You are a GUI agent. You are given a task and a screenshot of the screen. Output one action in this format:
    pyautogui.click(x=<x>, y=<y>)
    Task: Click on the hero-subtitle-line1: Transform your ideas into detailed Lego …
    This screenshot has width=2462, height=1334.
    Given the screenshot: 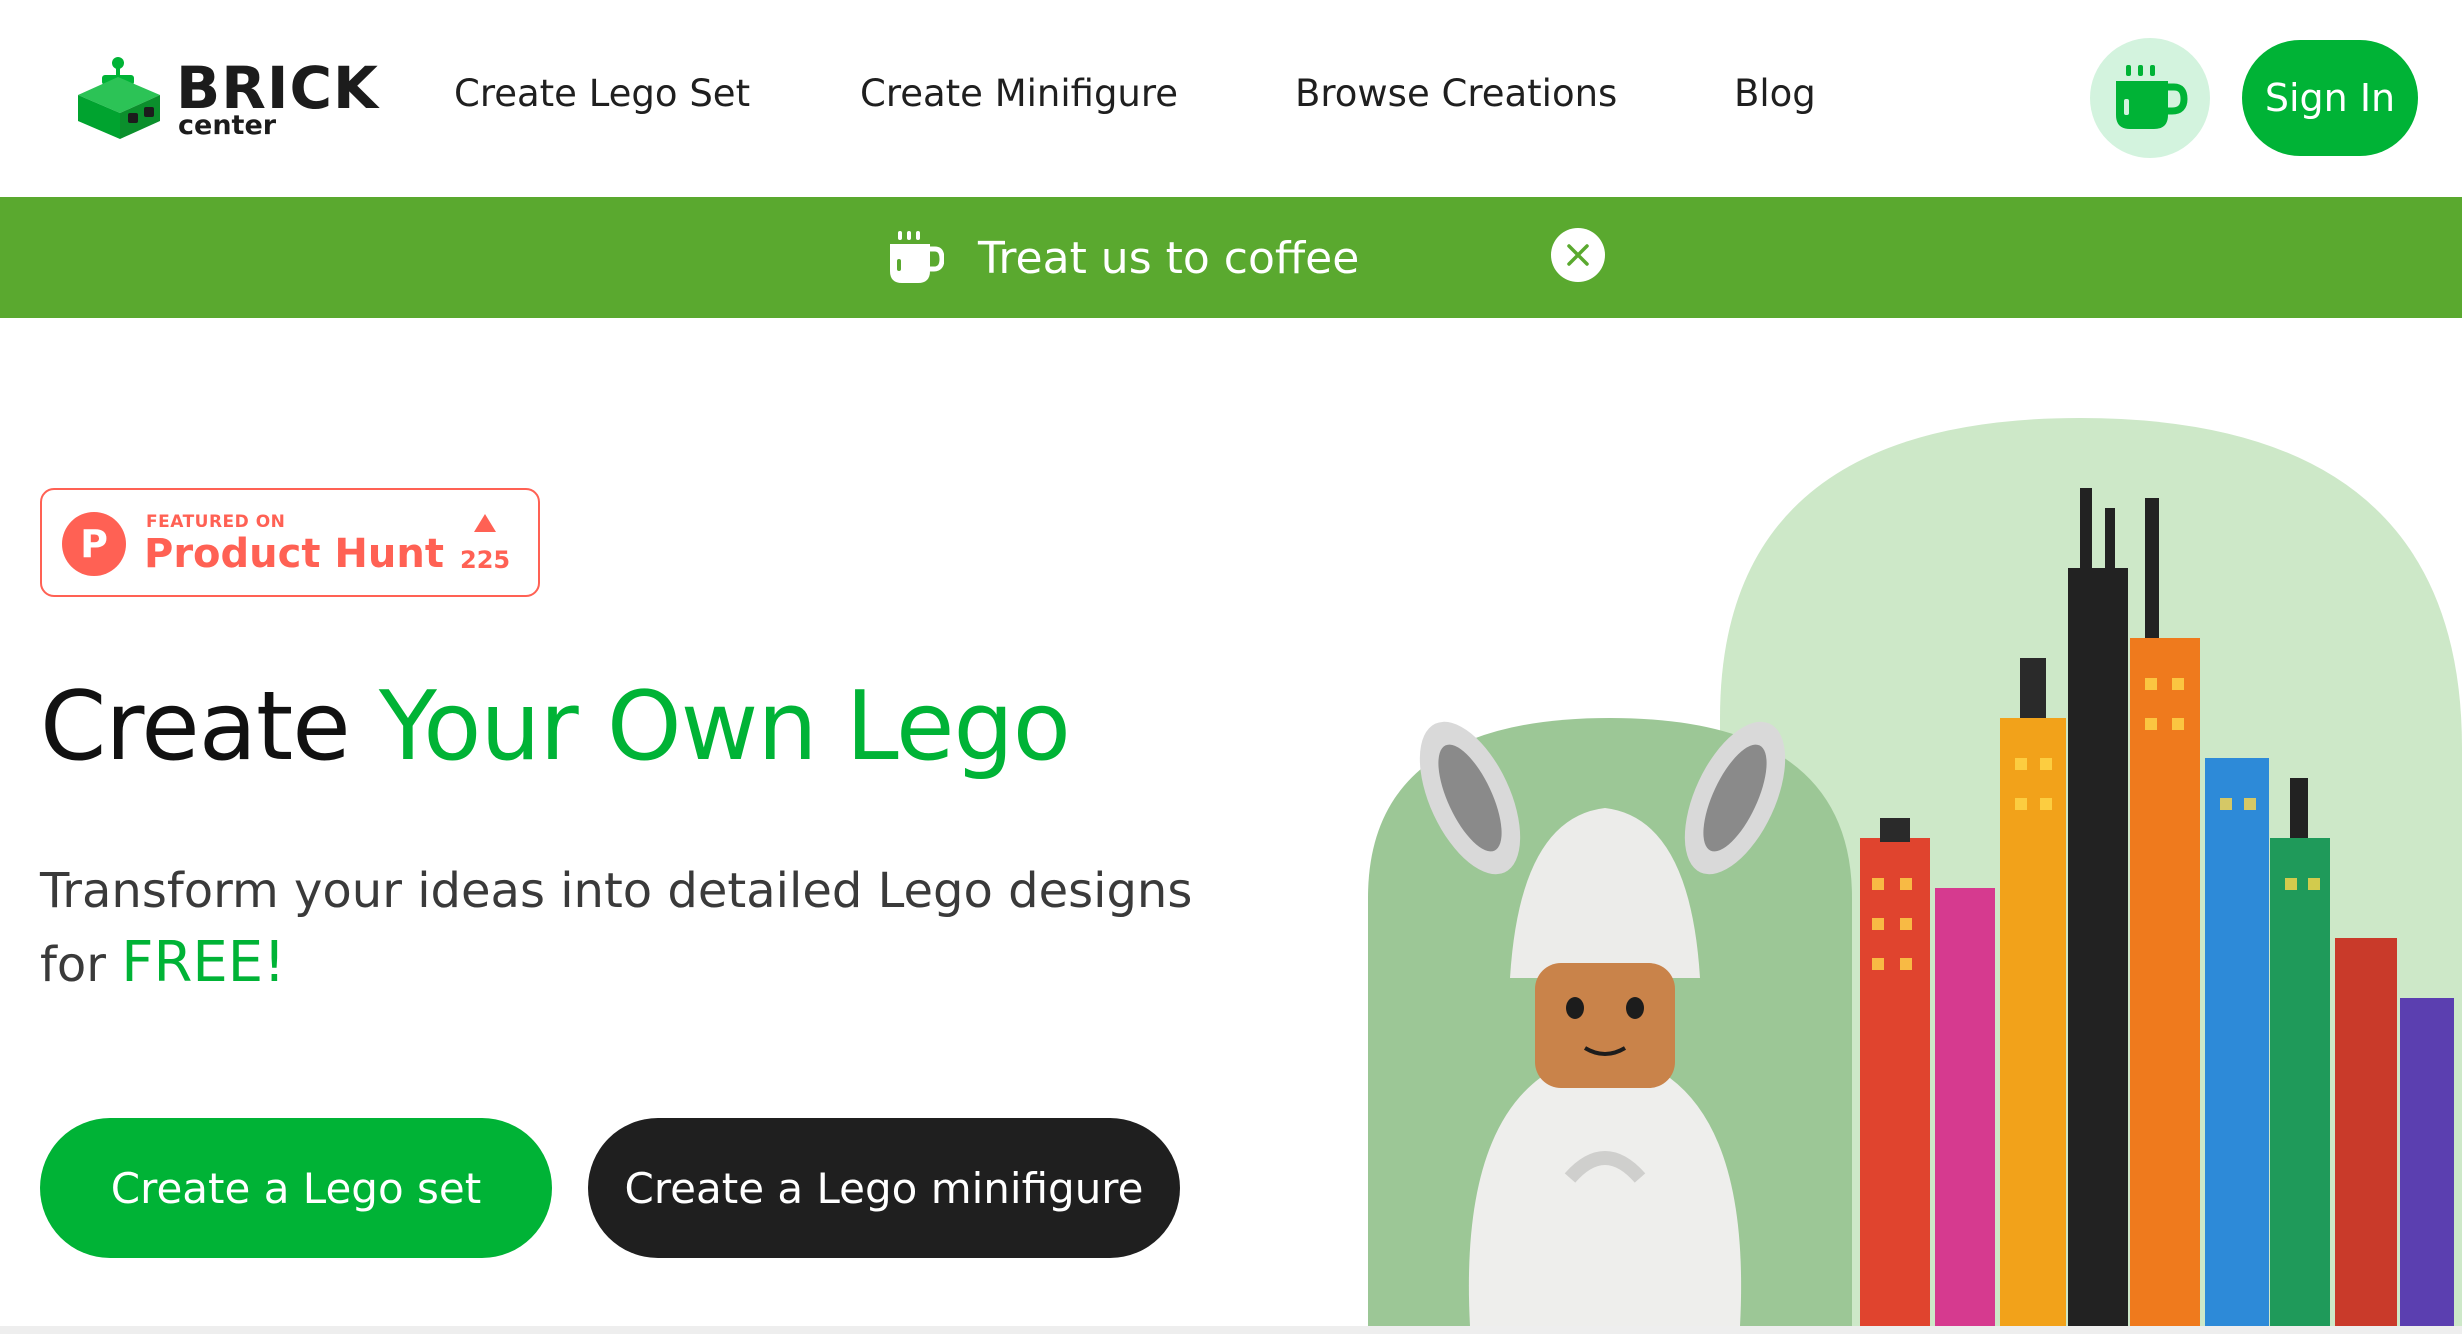 What is the action you would take?
    pyautogui.click(x=616, y=891)
    